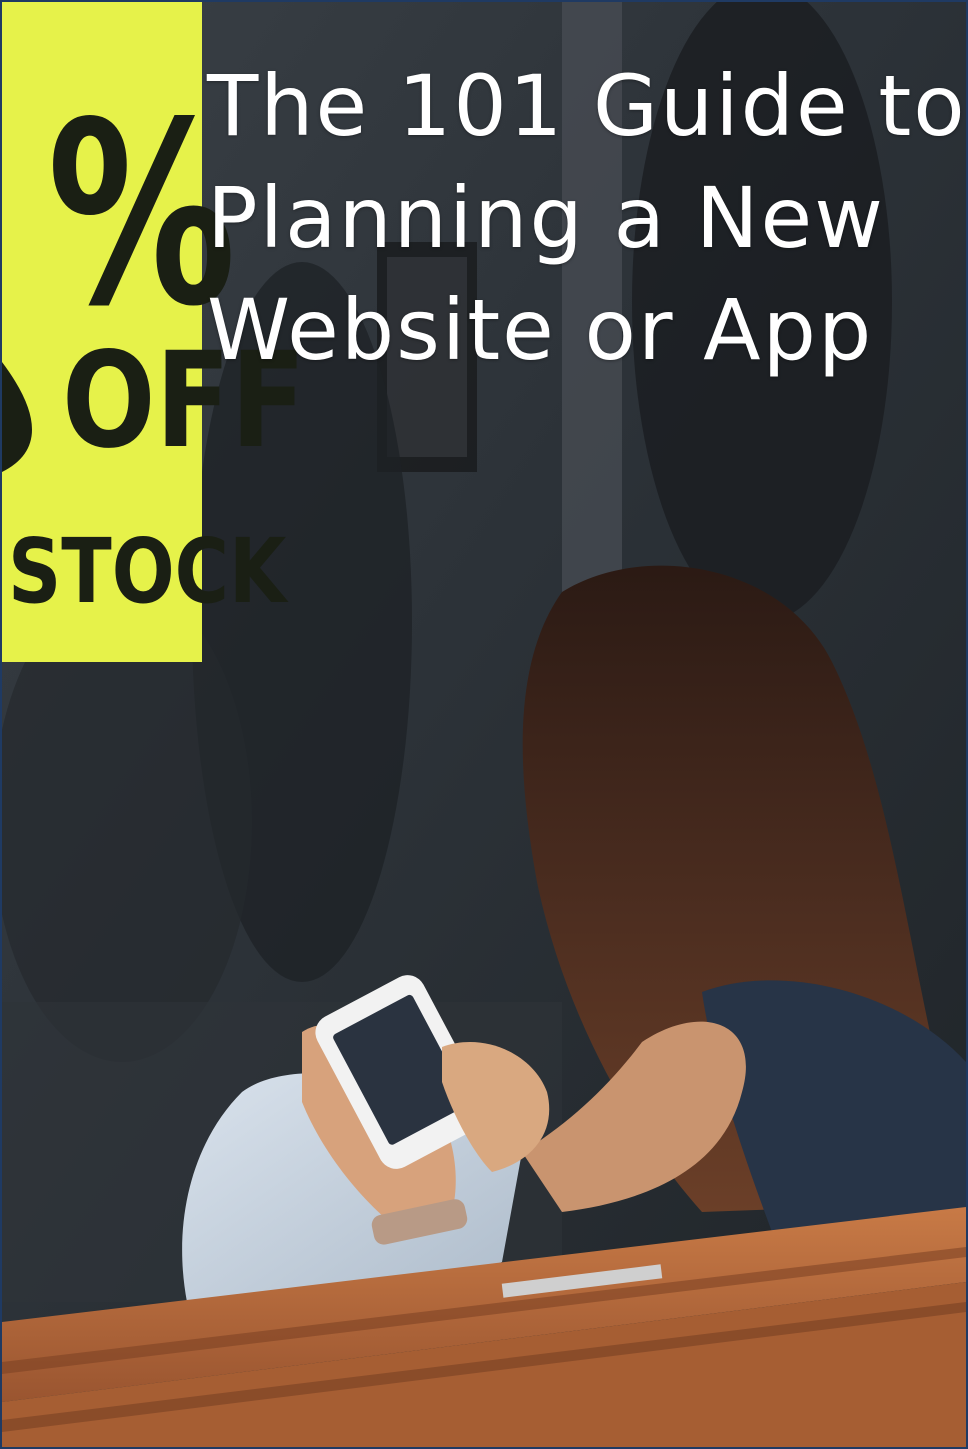  Describe the element at coordinates (546, 218) in the screenshot. I see `title-line-2: Planning a New` at that location.